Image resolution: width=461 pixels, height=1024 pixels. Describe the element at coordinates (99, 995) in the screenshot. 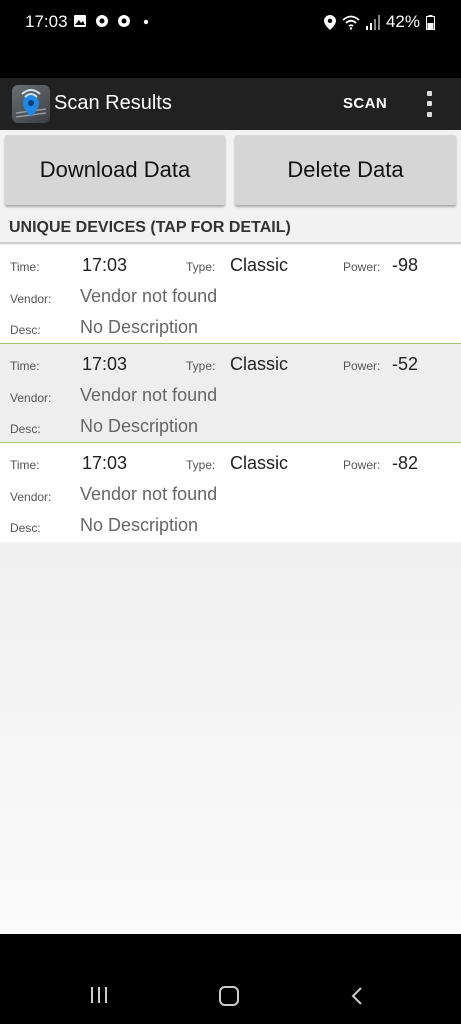

I see `recents-icon` at that location.